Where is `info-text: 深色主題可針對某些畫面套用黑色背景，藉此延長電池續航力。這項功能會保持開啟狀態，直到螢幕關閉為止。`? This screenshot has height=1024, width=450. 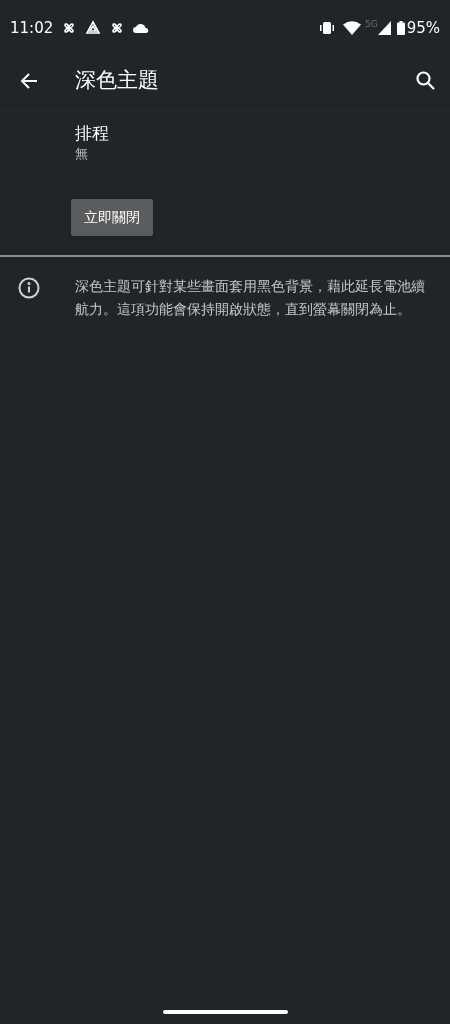
info-text: 深色主題可針對某些畫面套用黑色背景，藉此延長電池續航力。這項功能會保持開啟狀態，直到螢幕關閉為止。 is located at coordinates (250, 298).